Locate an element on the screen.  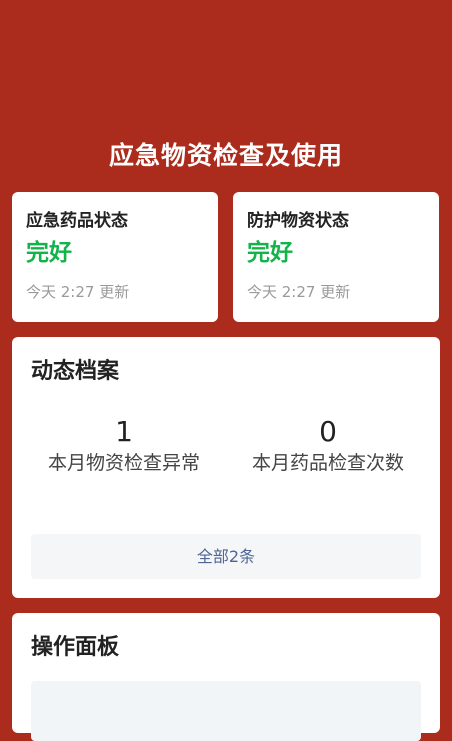
protective-status-title: 防护物资状态 is located at coordinates (298, 221).